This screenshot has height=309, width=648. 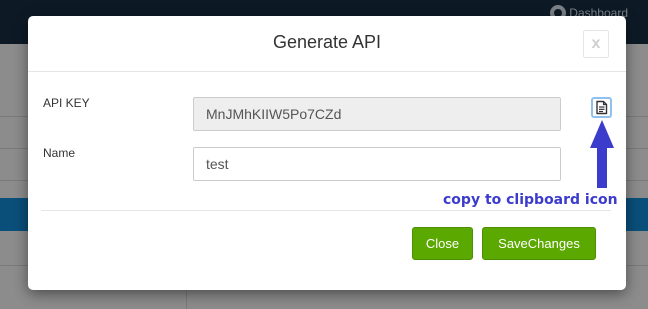 What do you see at coordinates (602, 154) in the screenshot?
I see `arrow-up-icon` at bounding box center [602, 154].